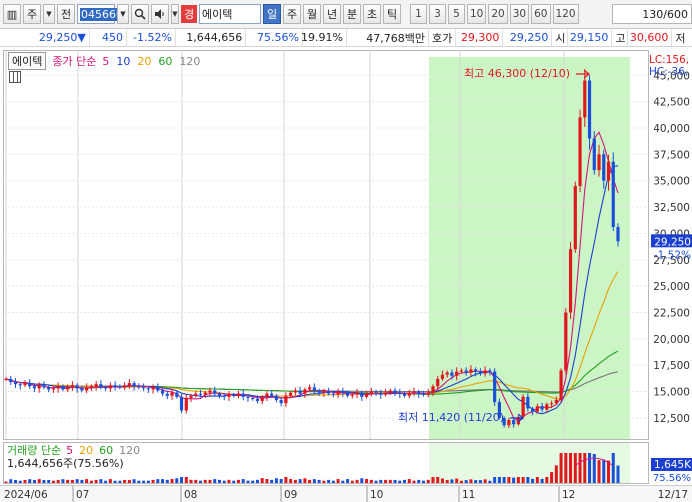 This screenshot has height=502, width=692. Describe the element at coordinates (230, 14) in the screenshot. I see `stock-name-field: 에이텍` at that location.